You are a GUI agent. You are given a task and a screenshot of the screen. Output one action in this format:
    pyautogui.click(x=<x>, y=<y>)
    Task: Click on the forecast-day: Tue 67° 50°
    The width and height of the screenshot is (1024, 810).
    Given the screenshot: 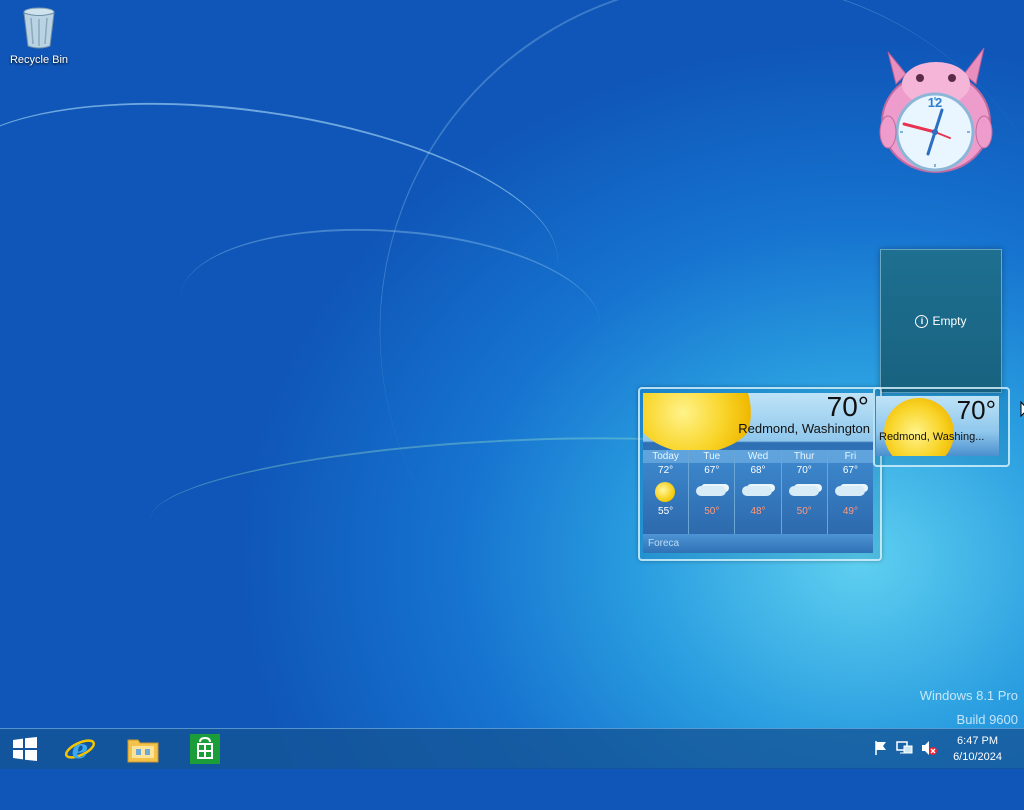 What is the action you would take?
    pyautogui.click(x=712, y=492)
    